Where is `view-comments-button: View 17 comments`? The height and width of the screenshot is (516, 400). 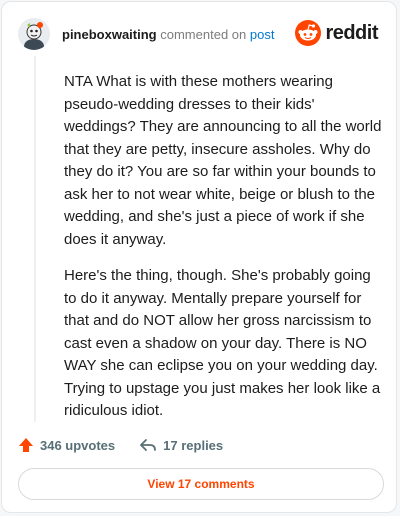
view-comments-button: View 17 comments is located at coordinates (201, 484).